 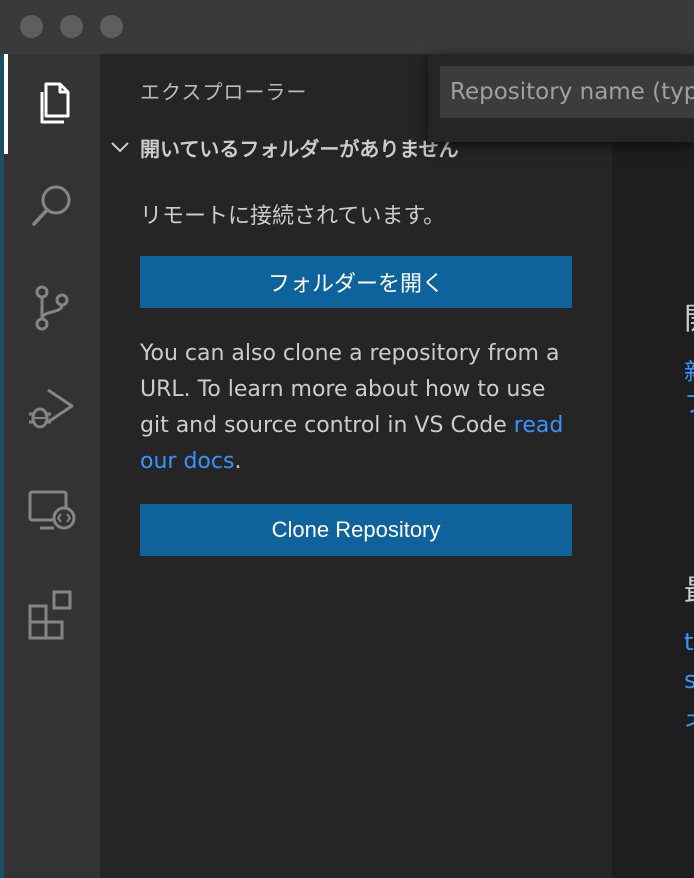 I want to click on recent-link-1: t, so click(x=688, y=642).